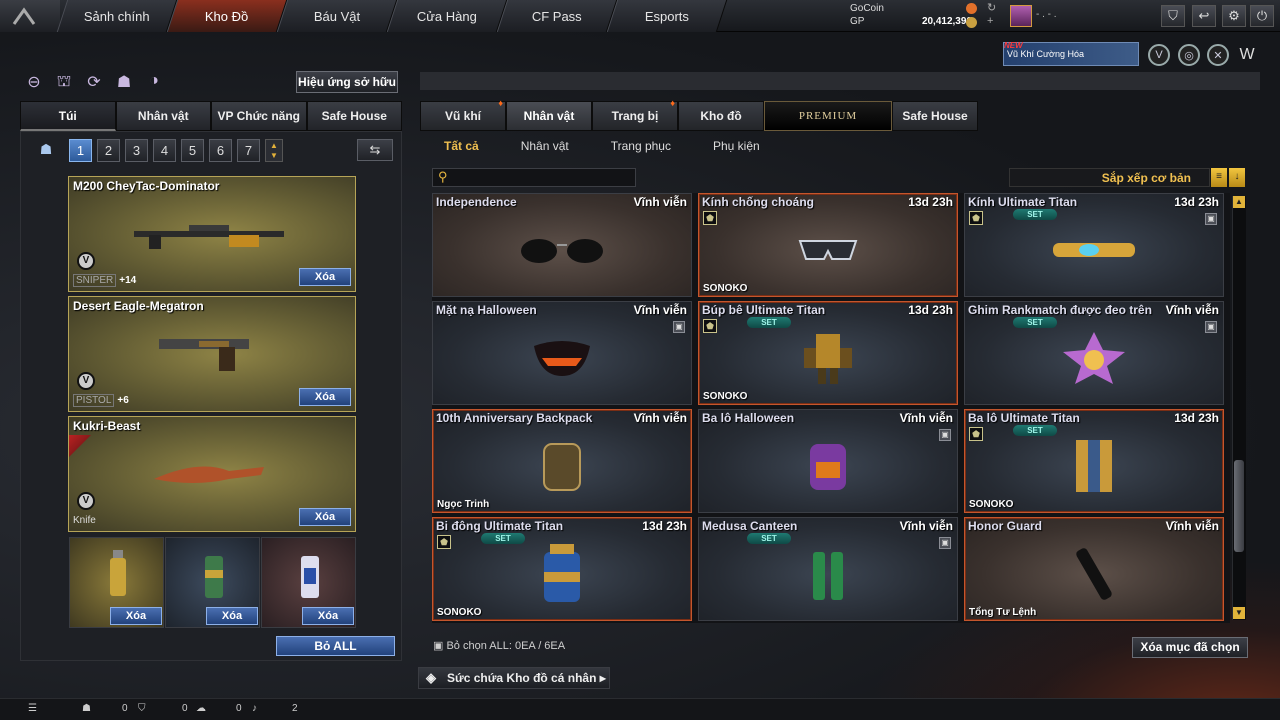 The width and height of the screenshot is (1280, 720). What do you see at coordinates (32, 708) in the screenshot?
I see `menu-icon: ☰` at bounding box center [32, 708].